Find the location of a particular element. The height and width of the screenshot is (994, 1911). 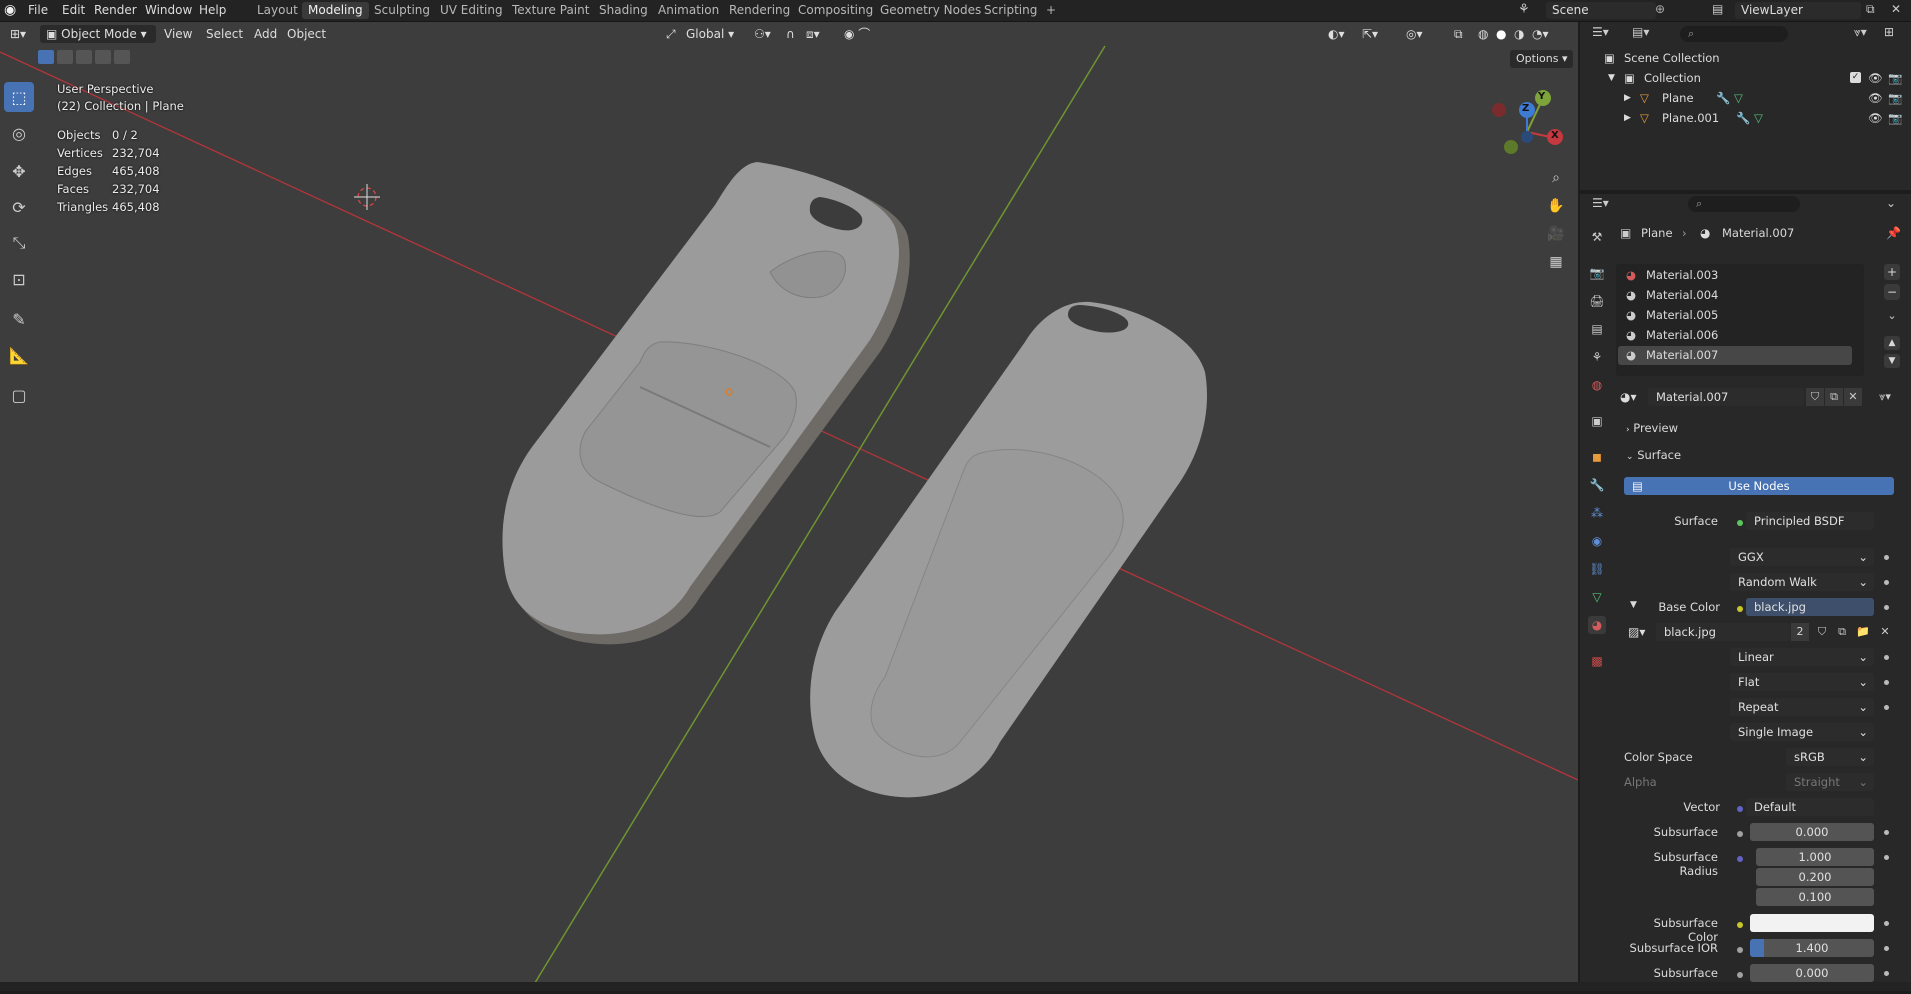

slot-specials-chevron-icon: ⌄ is located at coordinates (1892, 316).